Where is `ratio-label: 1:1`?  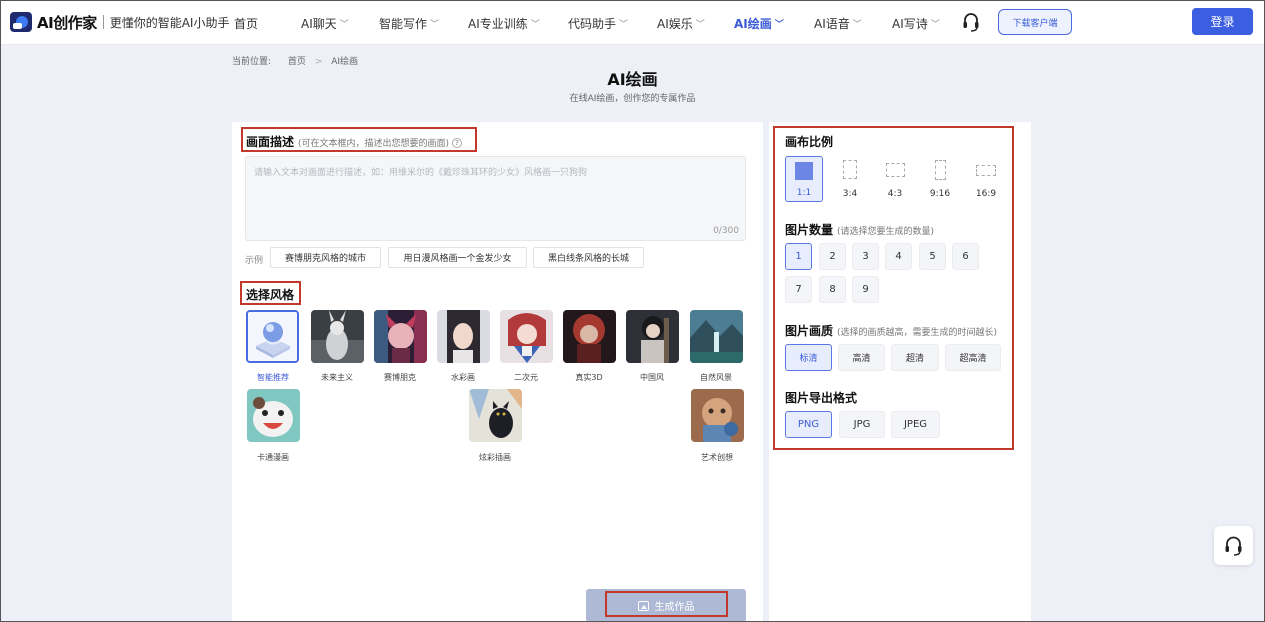
ratio-label: 1:1 is located at coordinates (804, 193).